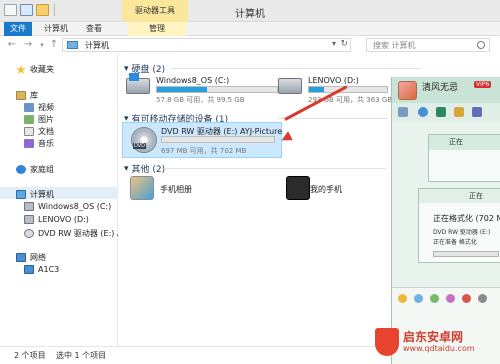 The height and width of the screenshot is (364, 500). What do you see at coordinates (204, 151) in the screenshot?
I see `drive-space-info: 697 MB 可用，共 702 MB` at bounding box center [204, 151].